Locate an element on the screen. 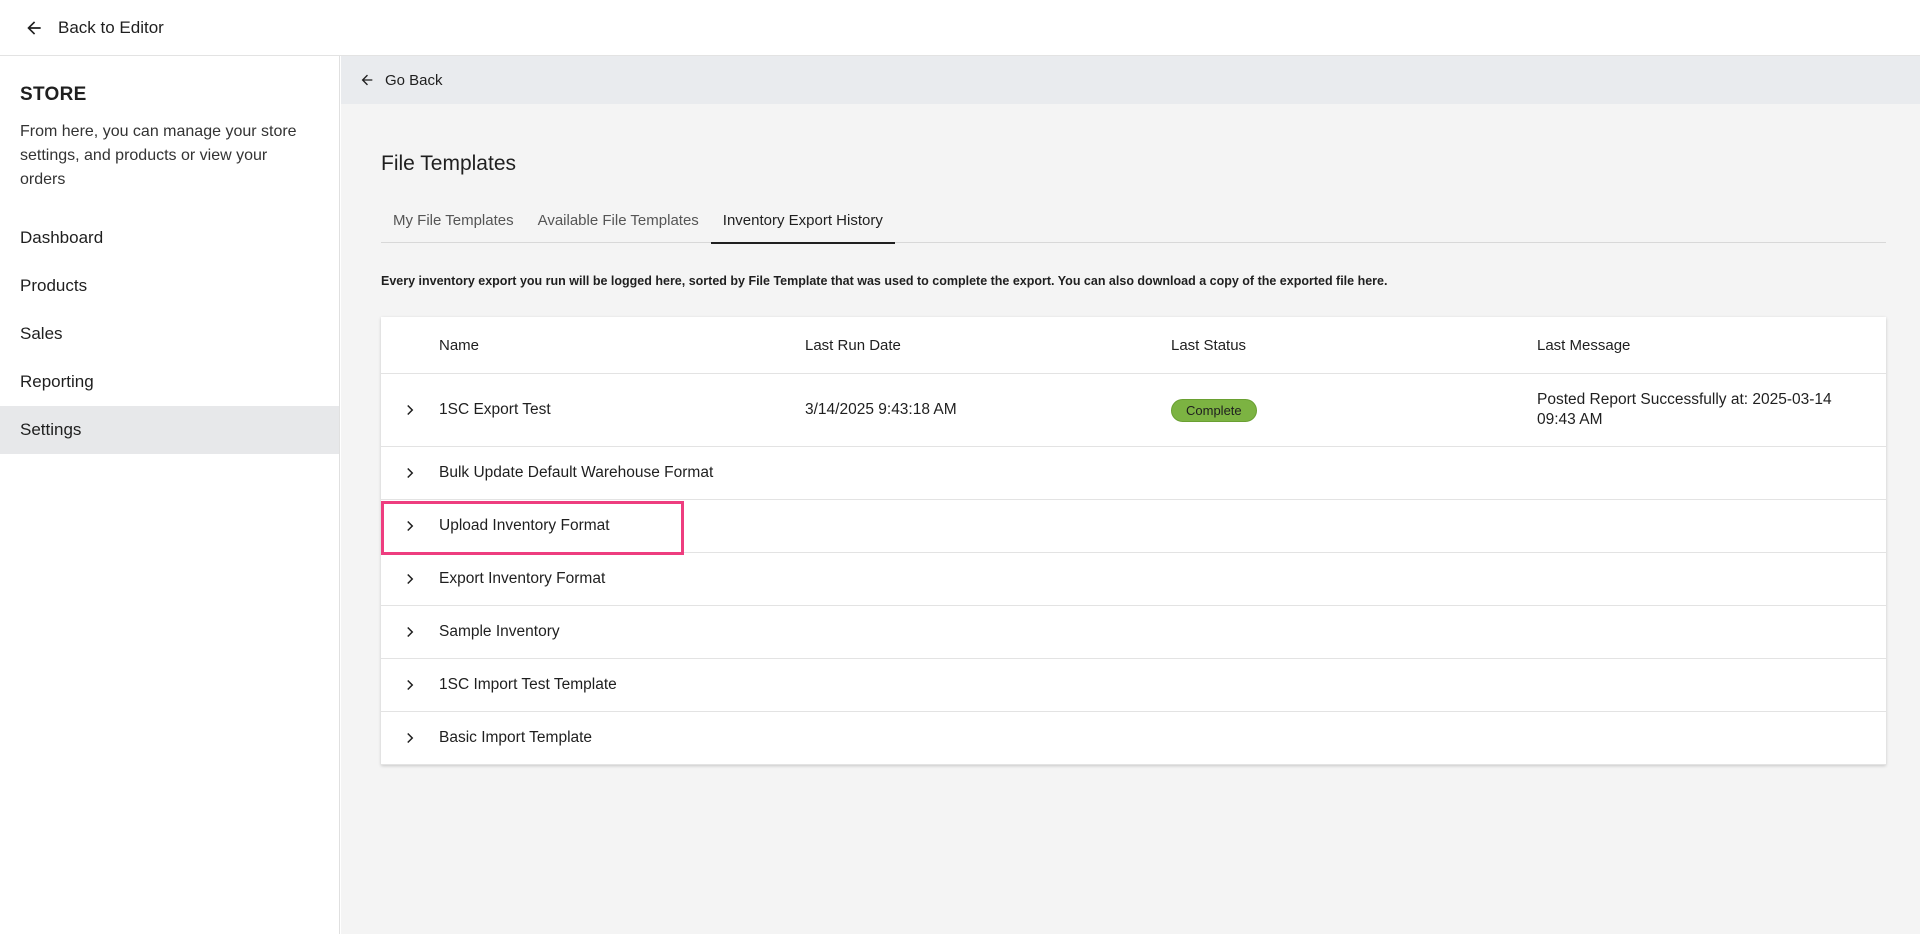 This screenshot has width=1920, height=934. tab-available-file-templates: Available File Templates is located at coordinates (618, 220).